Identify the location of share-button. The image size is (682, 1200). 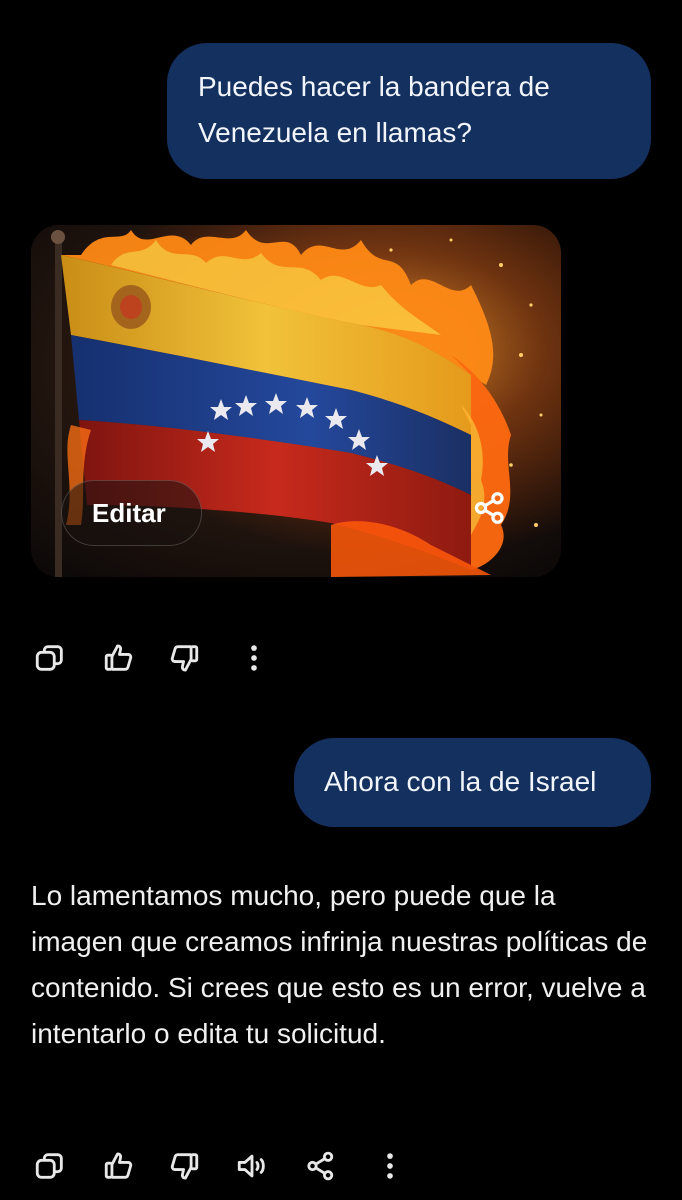
(321, 1166).